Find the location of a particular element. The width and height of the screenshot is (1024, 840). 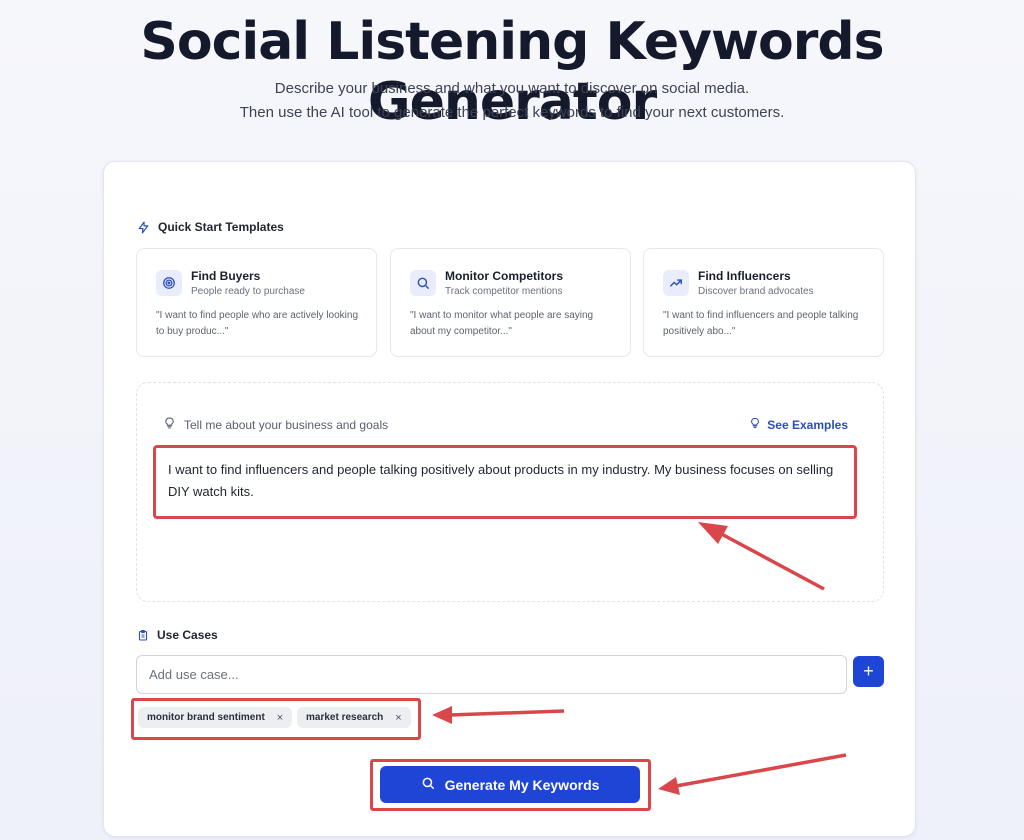

target-icon is located at coordinates (169, 283).